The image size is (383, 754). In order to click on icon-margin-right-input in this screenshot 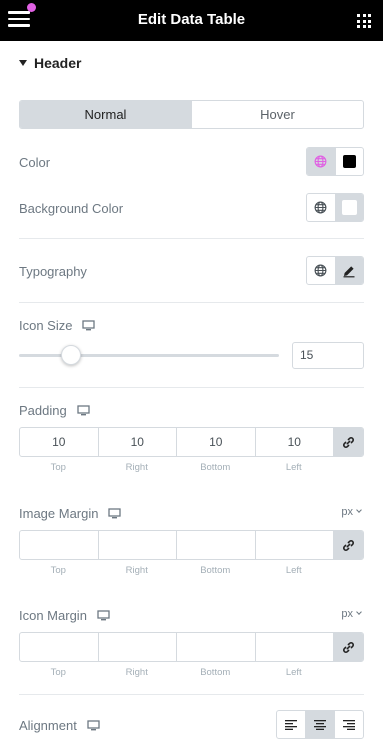, I will do `click(138, 647)`.